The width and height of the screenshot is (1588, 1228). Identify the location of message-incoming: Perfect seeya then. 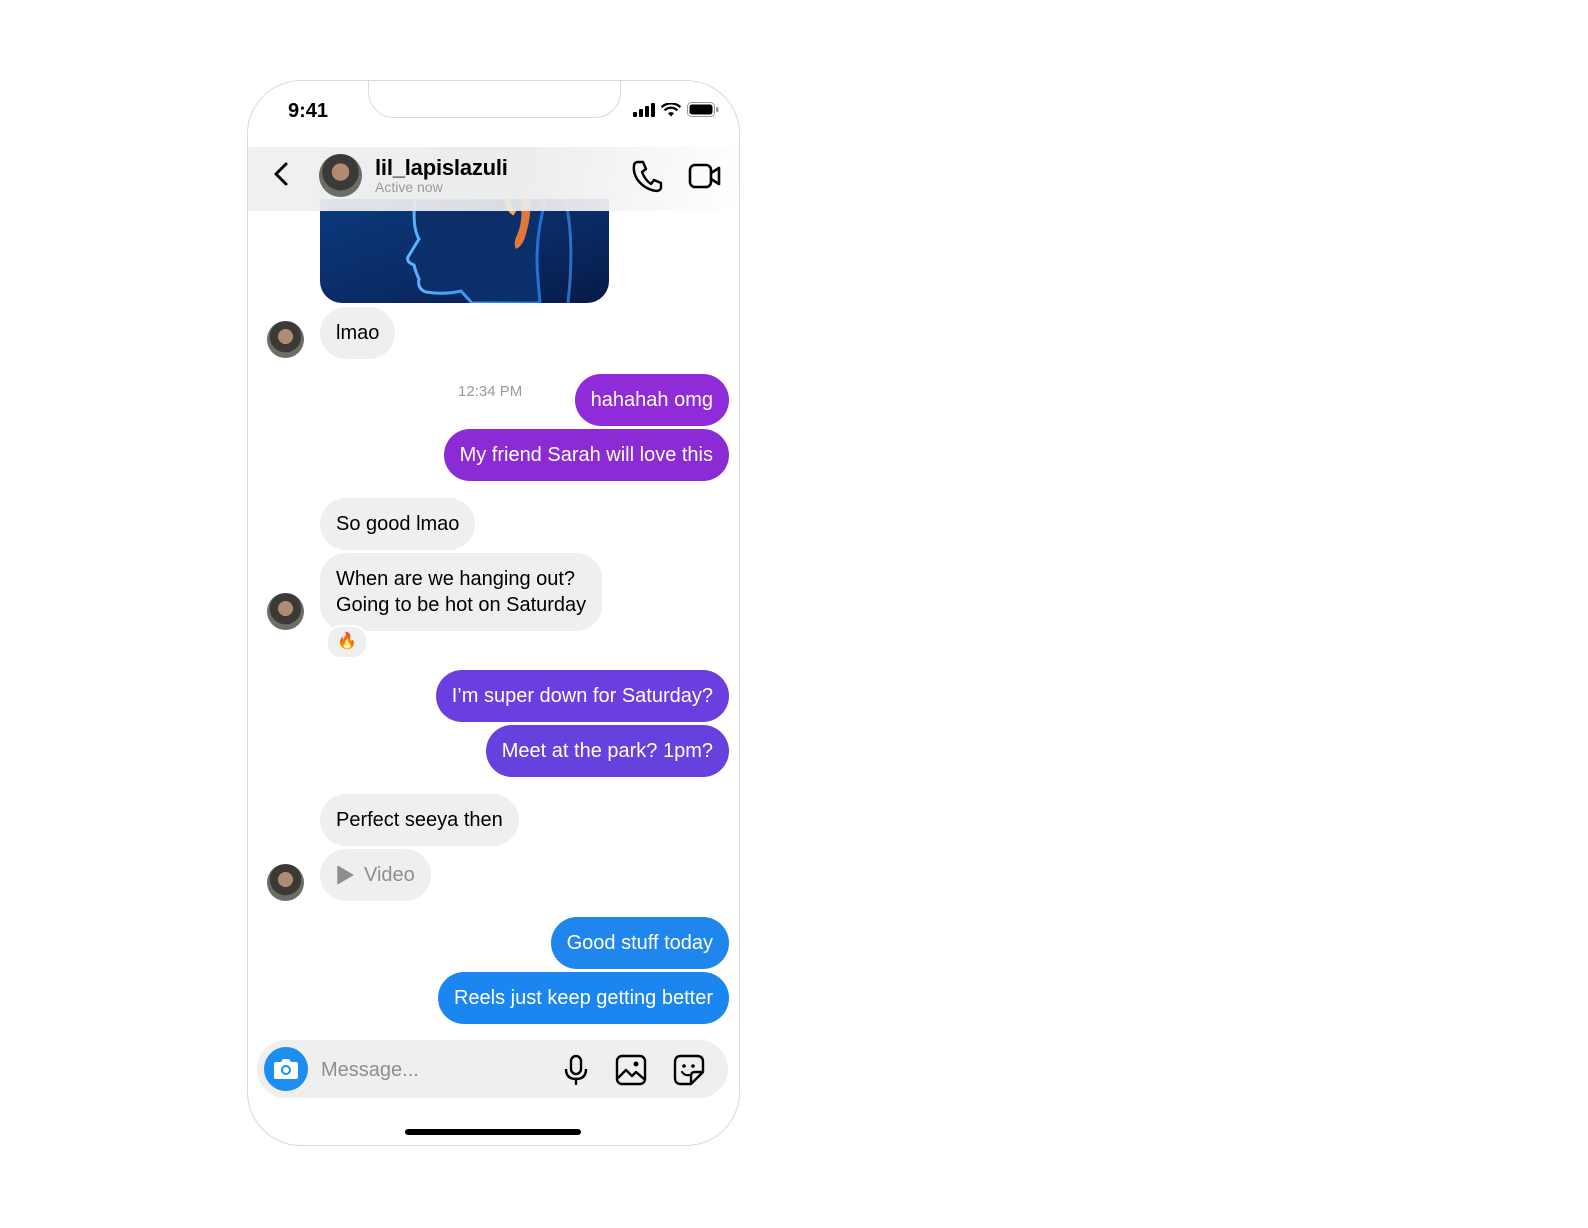
(419, 820).